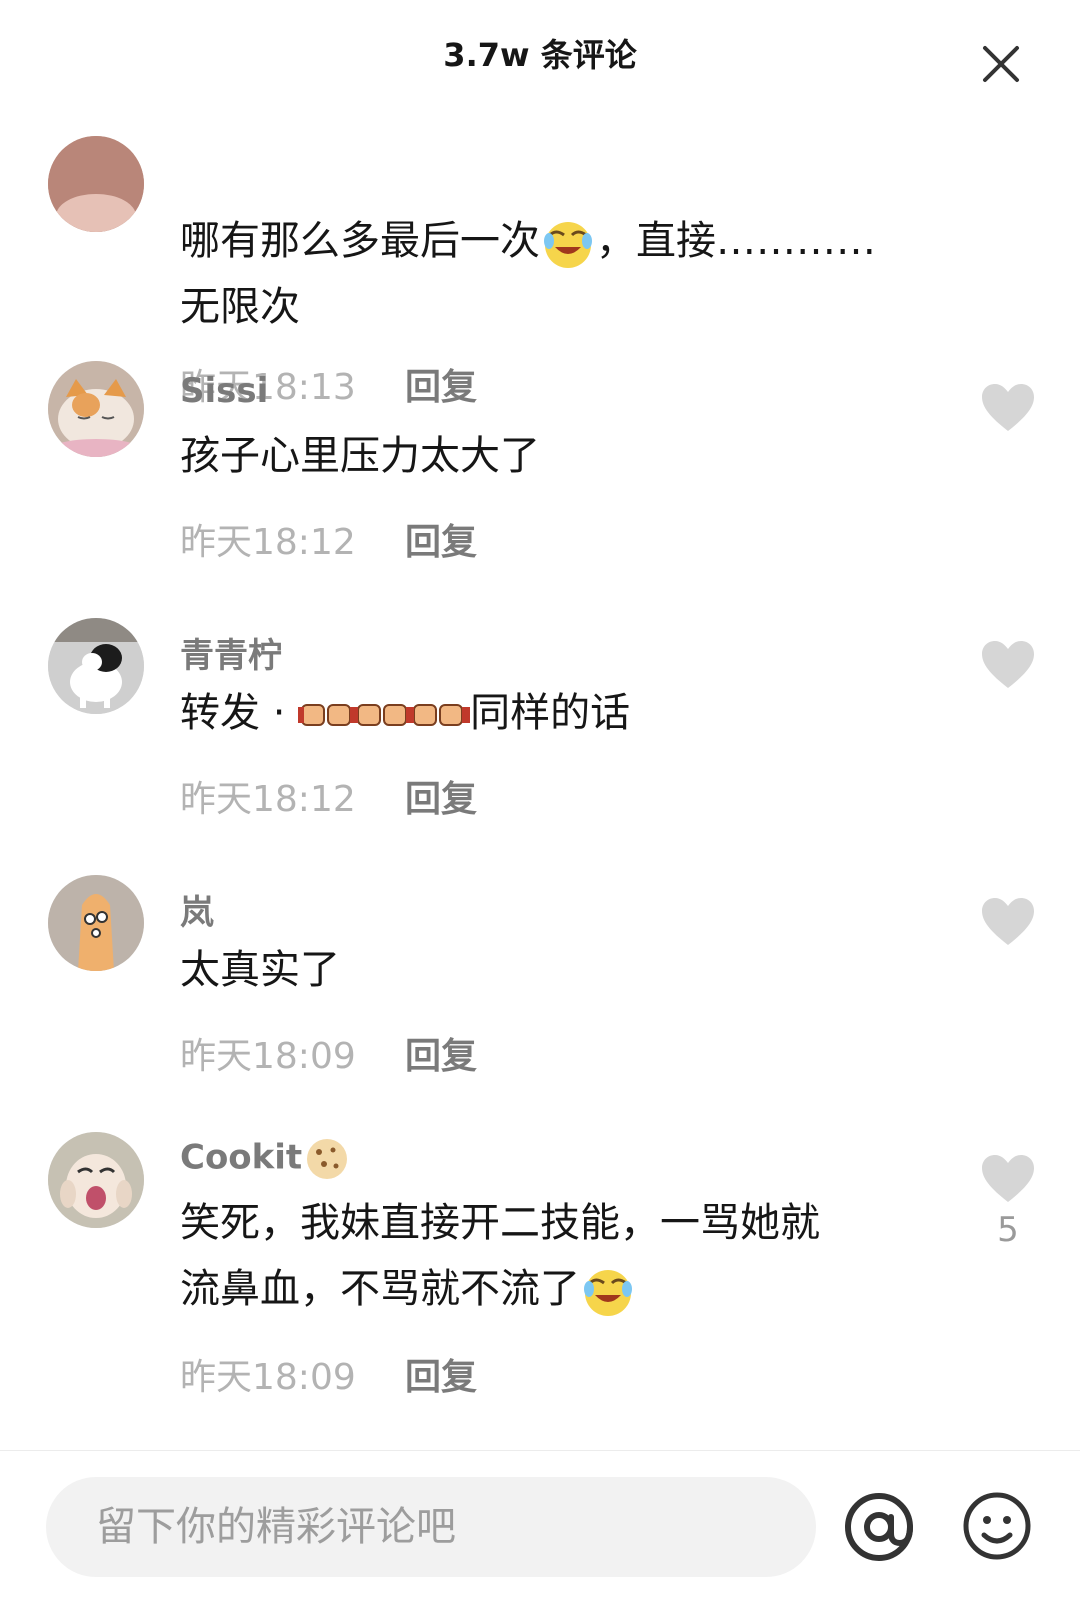 This screenshot has height=1607, width=1080. I want to click on avatar-image, so click(96, 184).